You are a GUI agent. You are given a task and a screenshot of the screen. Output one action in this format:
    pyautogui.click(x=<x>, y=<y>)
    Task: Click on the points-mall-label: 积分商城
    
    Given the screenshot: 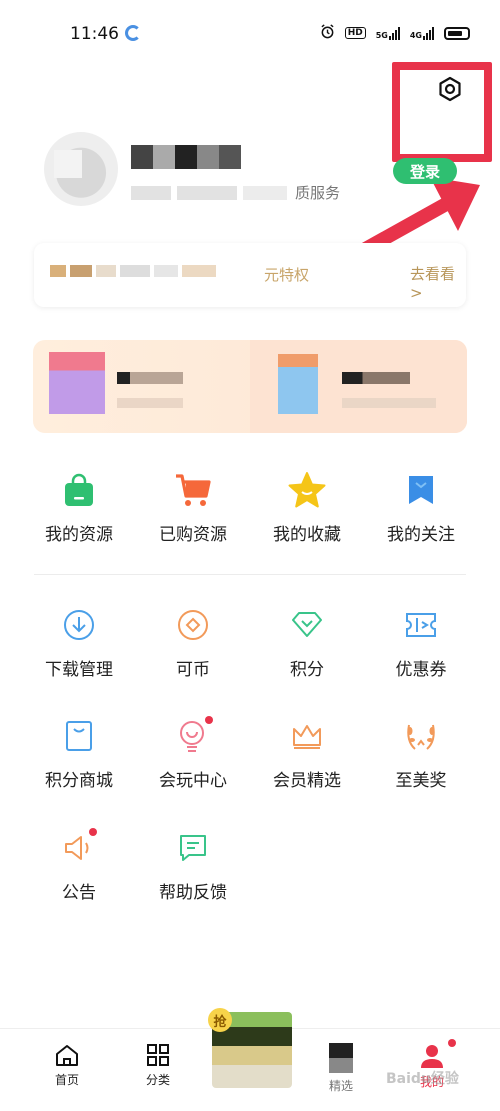 What is the action you would take?
    pyautogui.click(x=79, y=781)
    